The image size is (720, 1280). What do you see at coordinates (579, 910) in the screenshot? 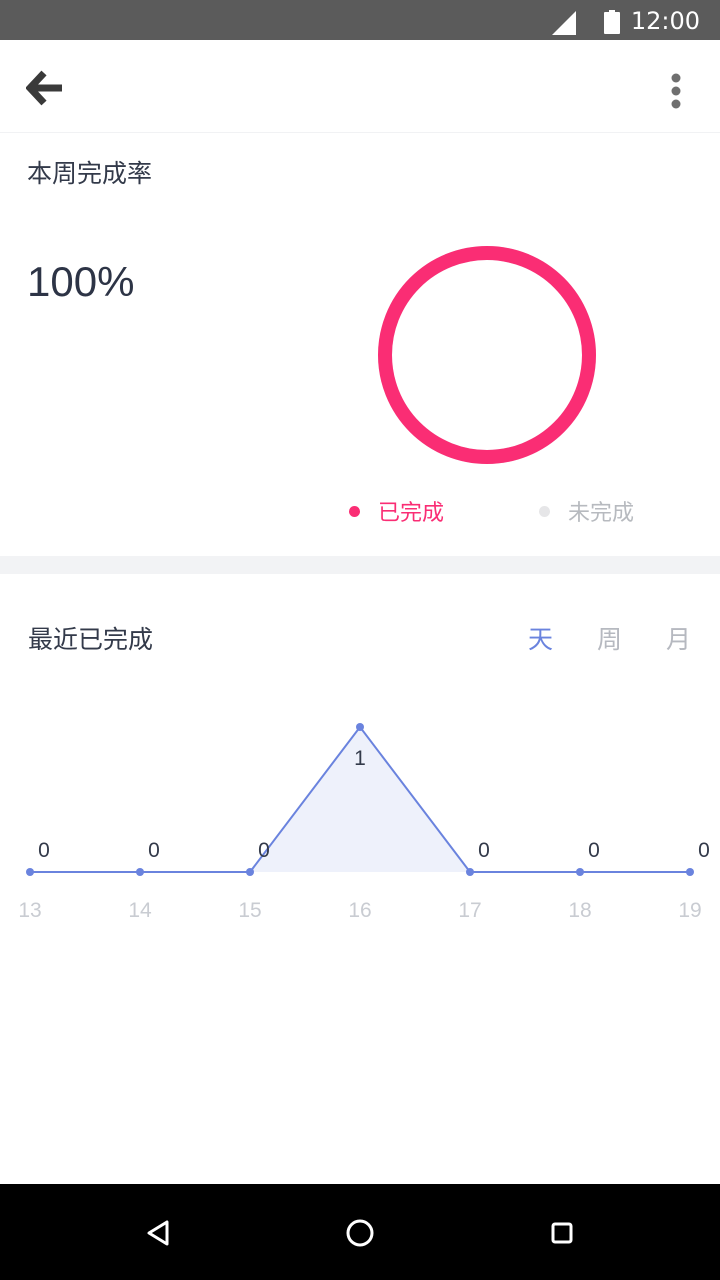
I see `chart-x-tick-label: 18` at bounding box center [579, 910].